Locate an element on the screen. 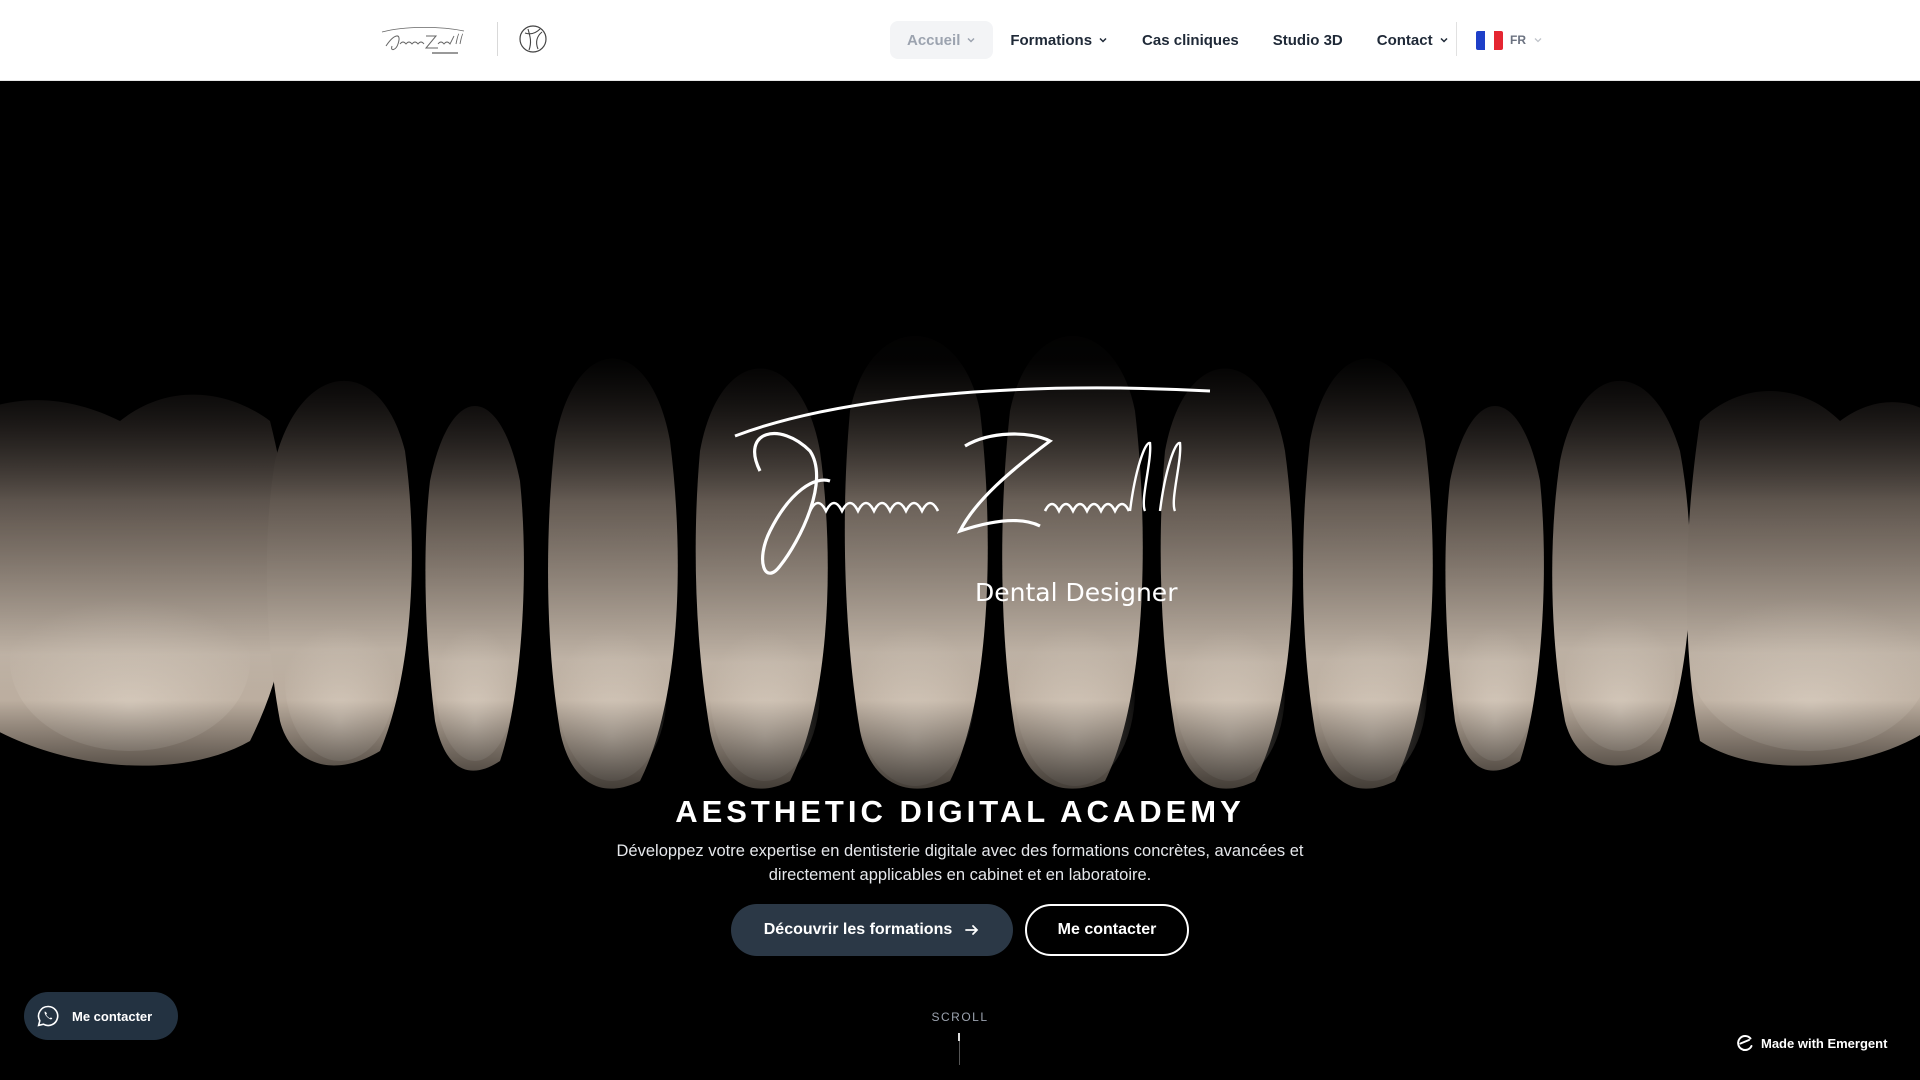  language-selector: FR is located at coordinates (1509, 40).